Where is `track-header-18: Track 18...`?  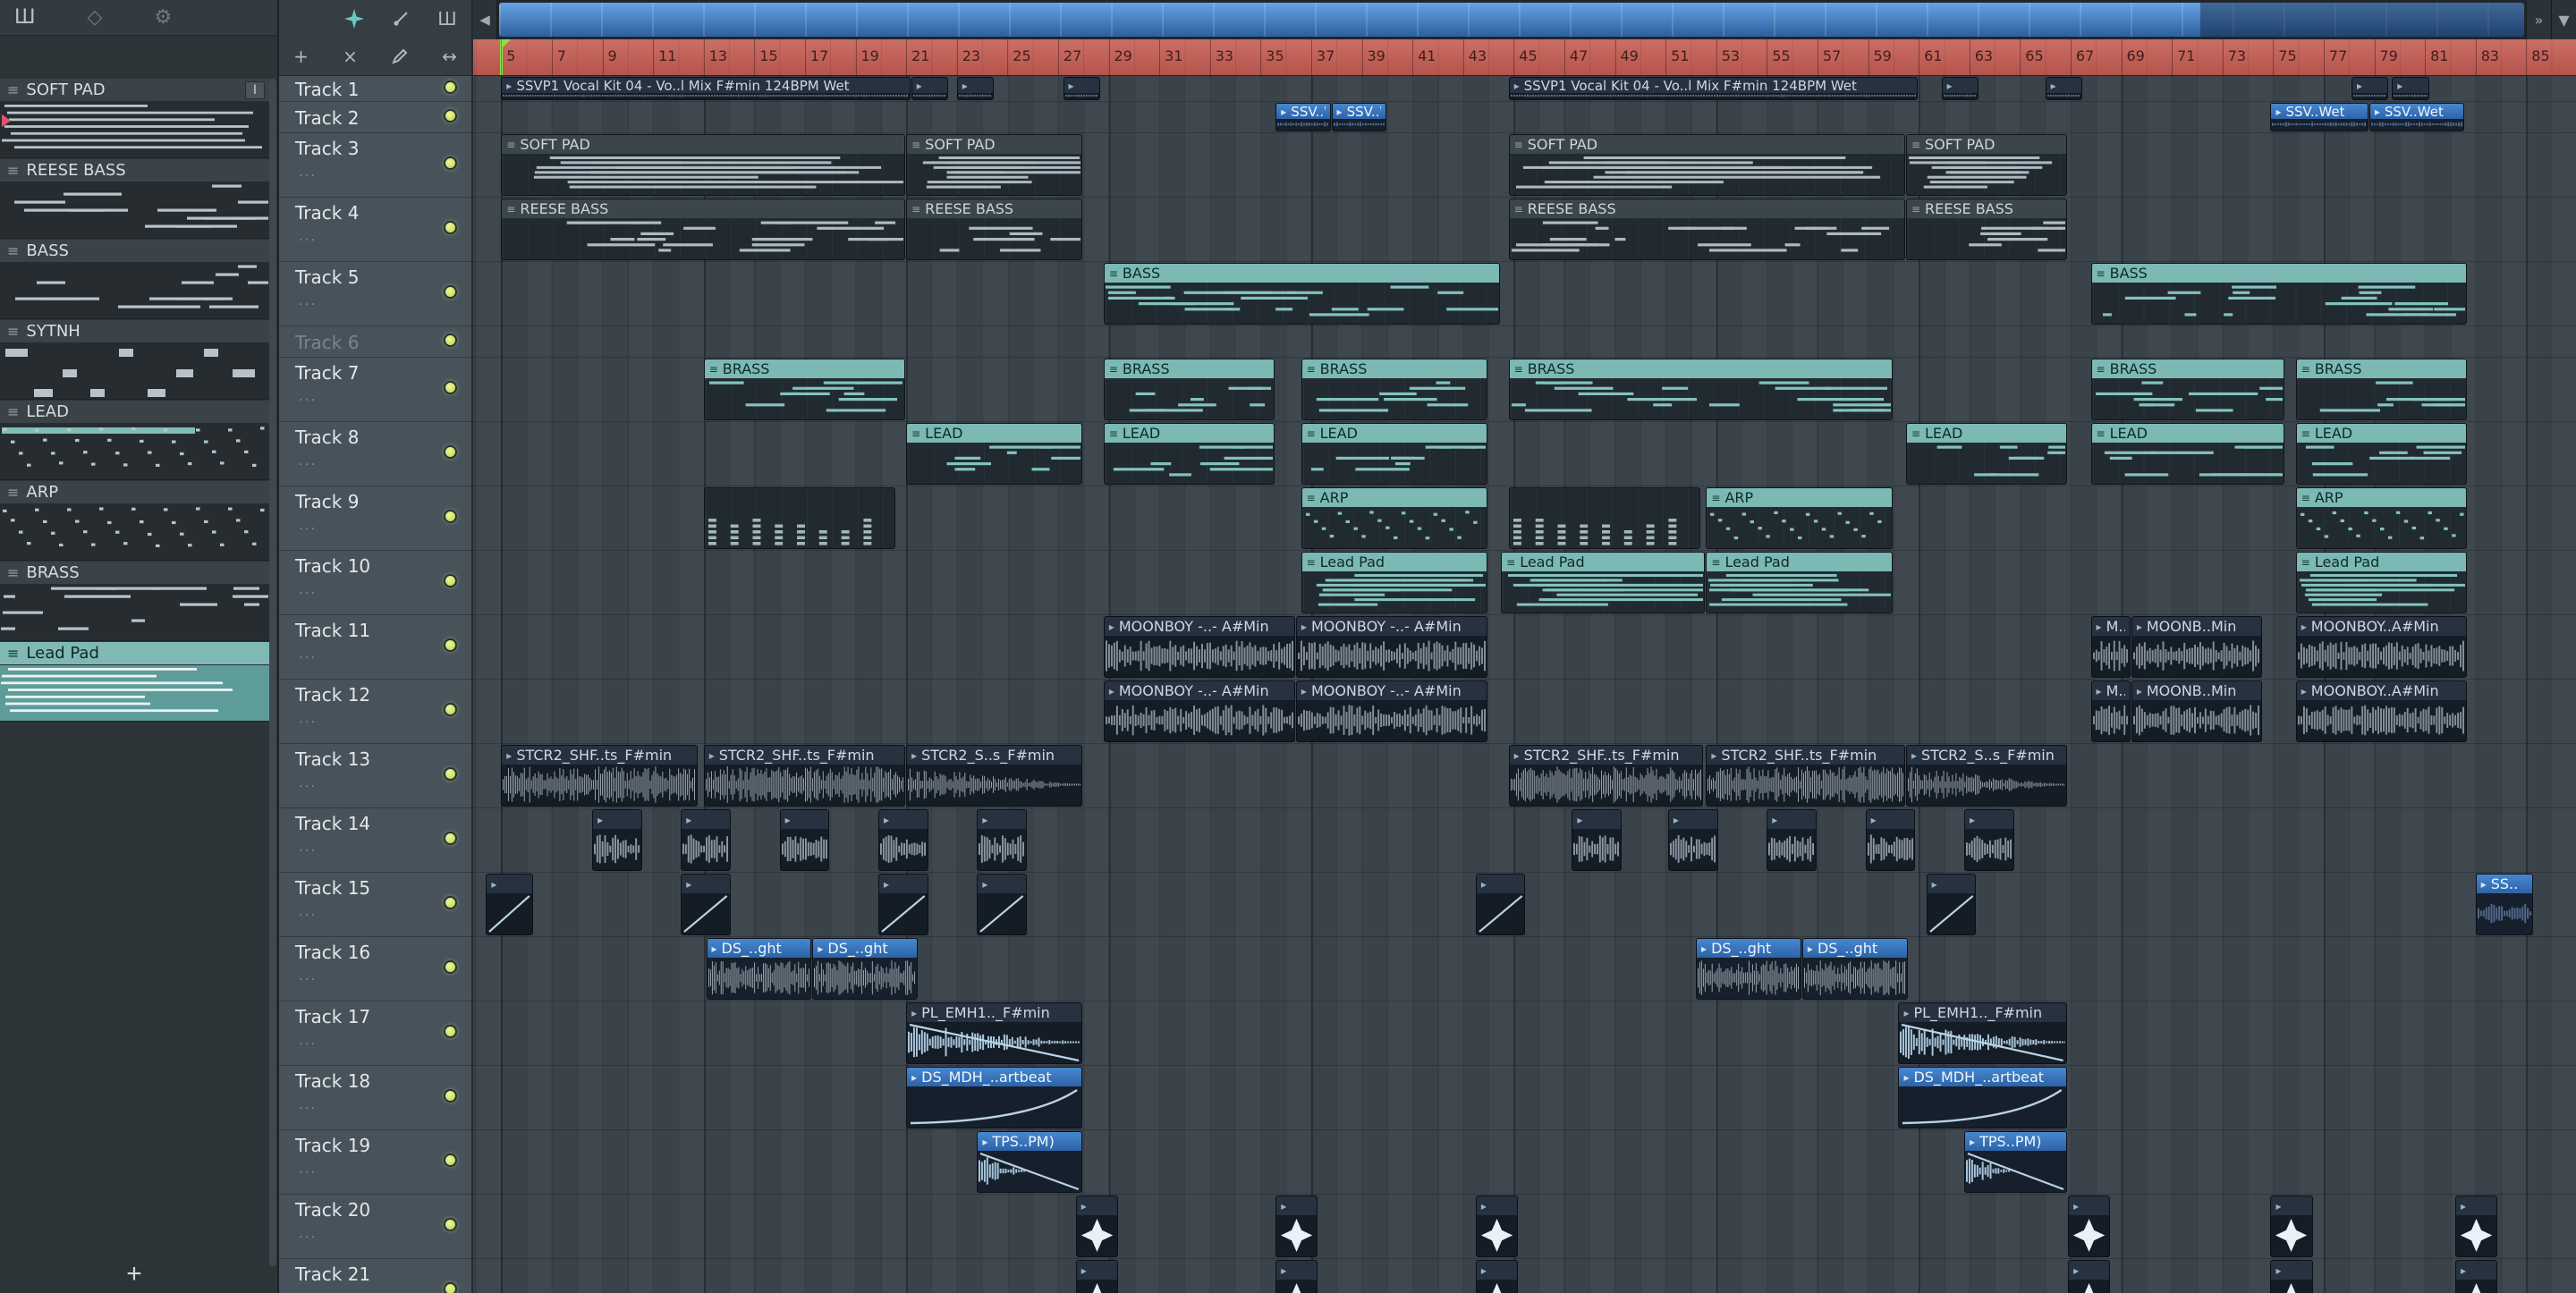
track-header-18: Track 18... is located at coordinates (375, 1098).